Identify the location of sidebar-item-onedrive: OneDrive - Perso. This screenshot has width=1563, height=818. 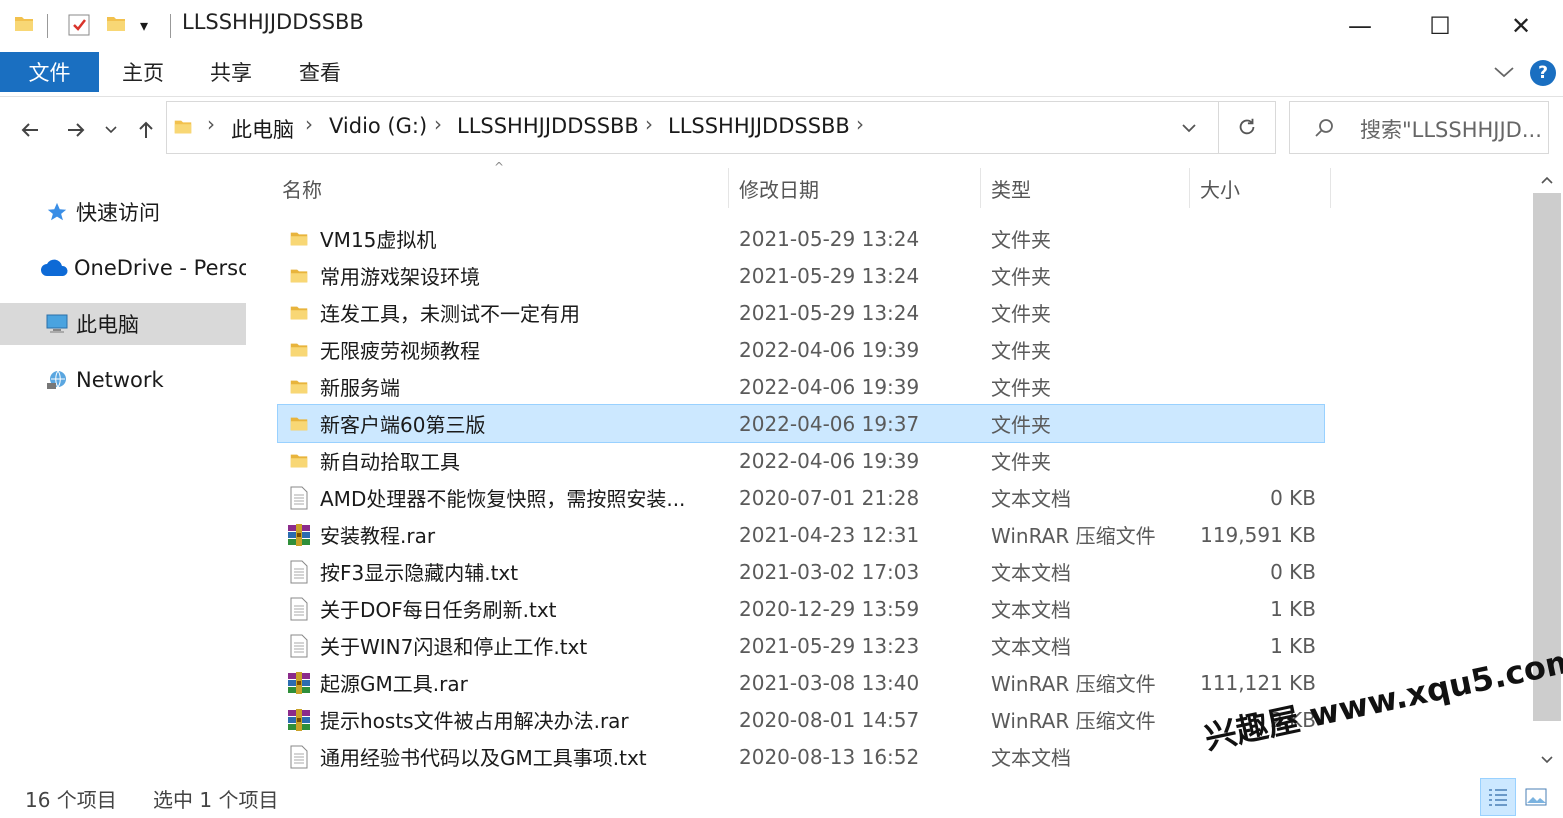
(123, 268).